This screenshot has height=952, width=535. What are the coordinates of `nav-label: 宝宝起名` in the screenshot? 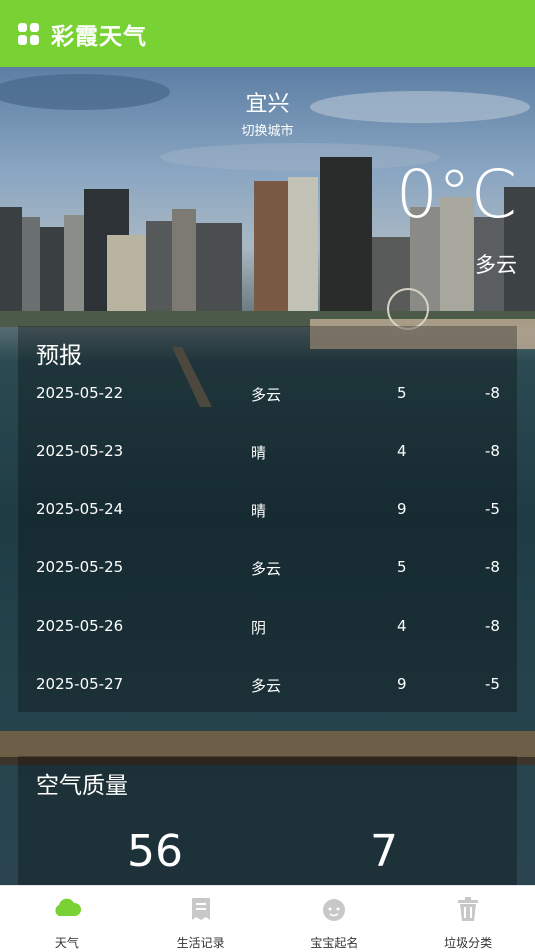 It's located at (334, 943).